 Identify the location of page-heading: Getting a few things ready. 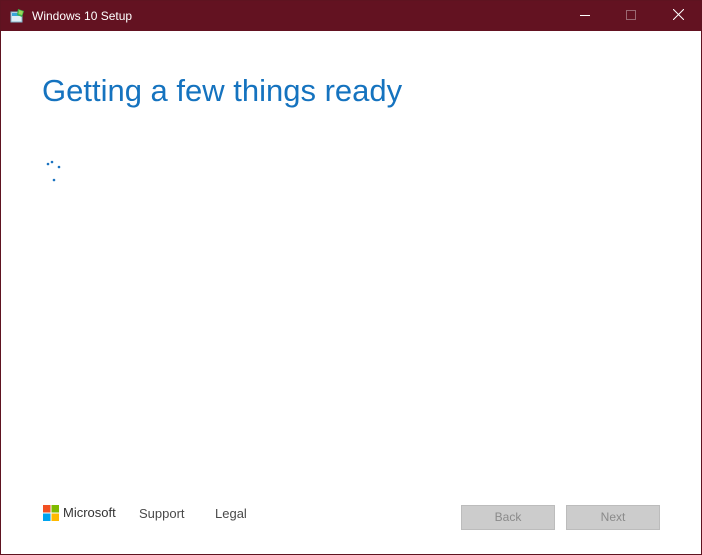
(222, 90).